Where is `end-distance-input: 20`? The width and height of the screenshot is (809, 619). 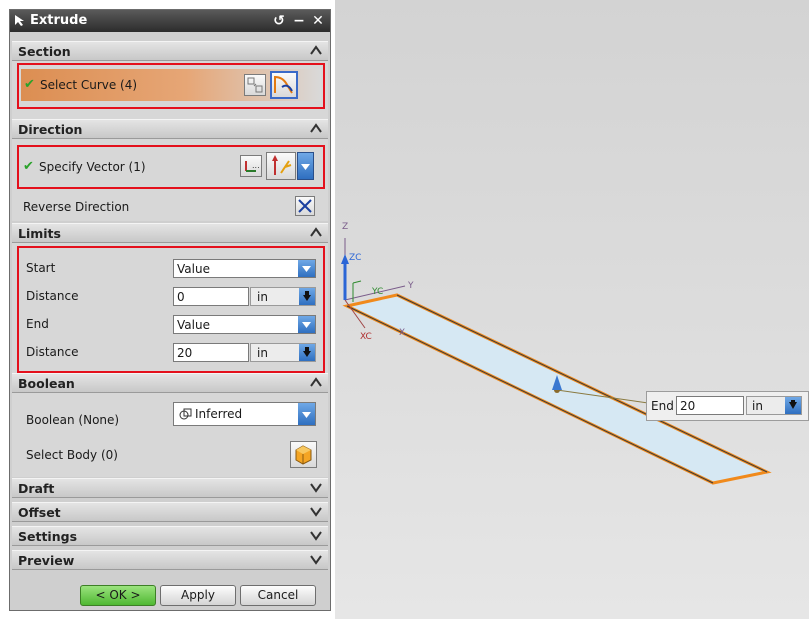 end-distance-input: 20 is located at coordinates (211, 352).